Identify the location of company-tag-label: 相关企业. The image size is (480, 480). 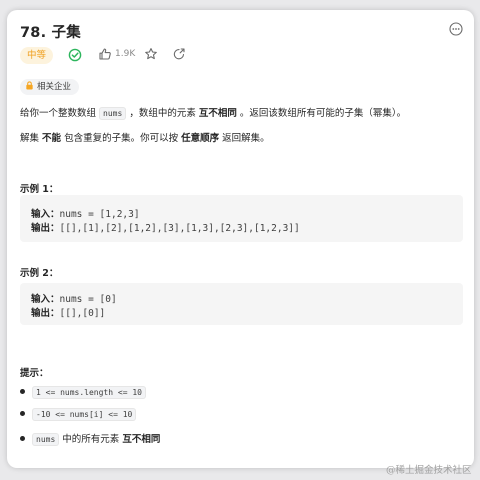
(54, 87).